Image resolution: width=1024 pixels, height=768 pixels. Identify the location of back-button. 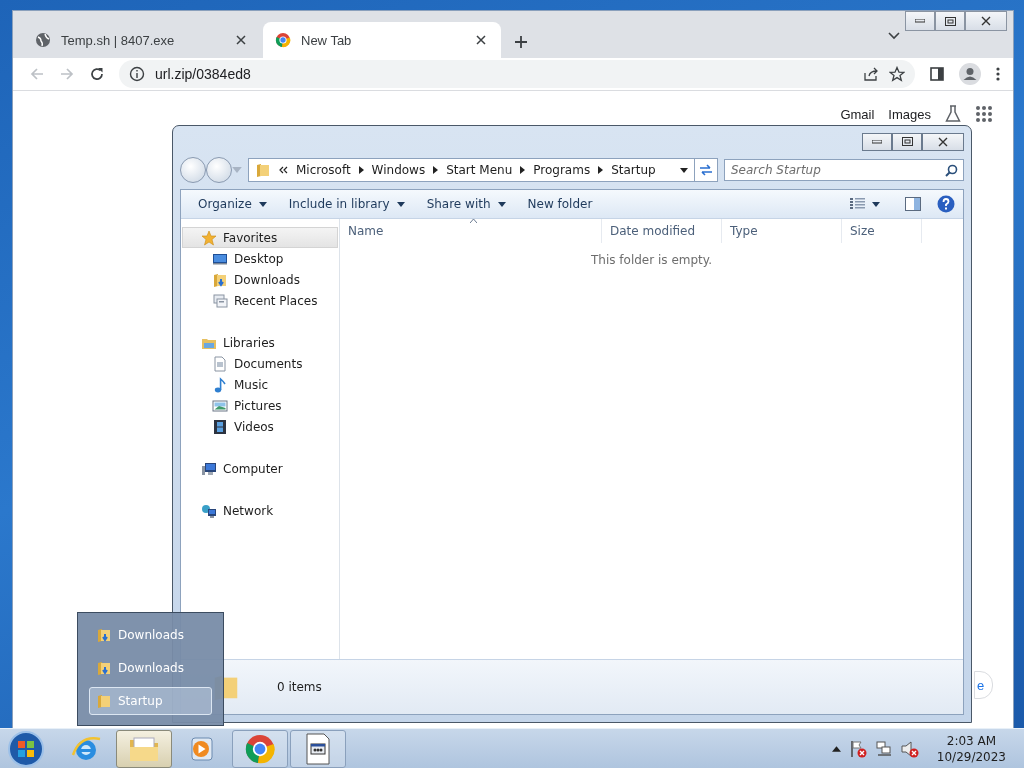
(193, 170).